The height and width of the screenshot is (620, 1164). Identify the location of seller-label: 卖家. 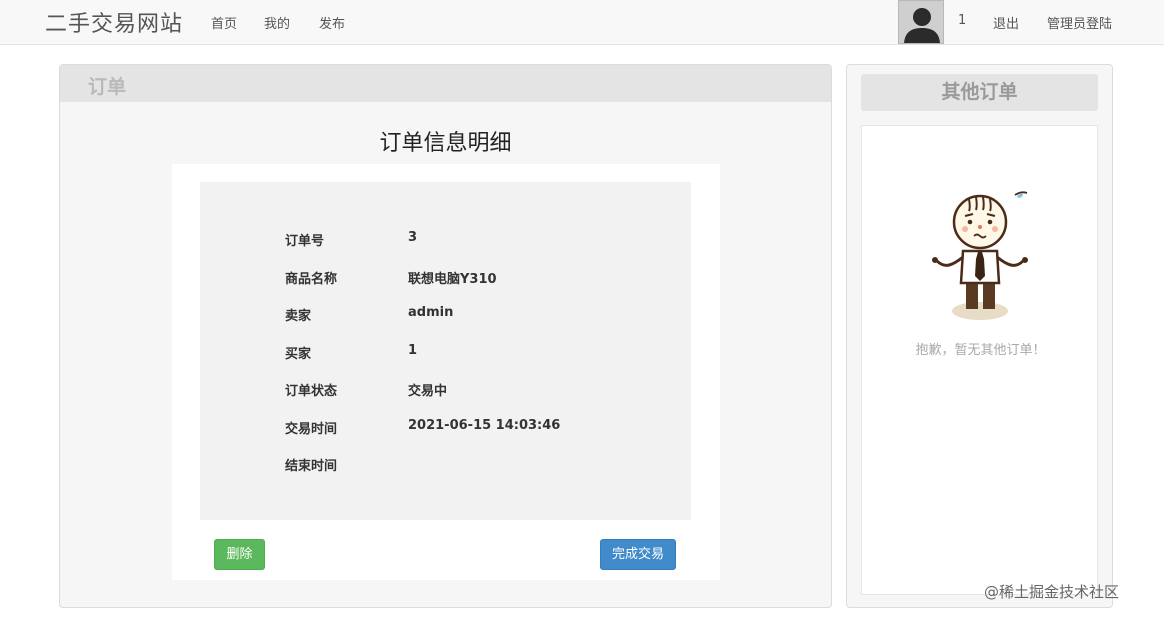
(298, 316).